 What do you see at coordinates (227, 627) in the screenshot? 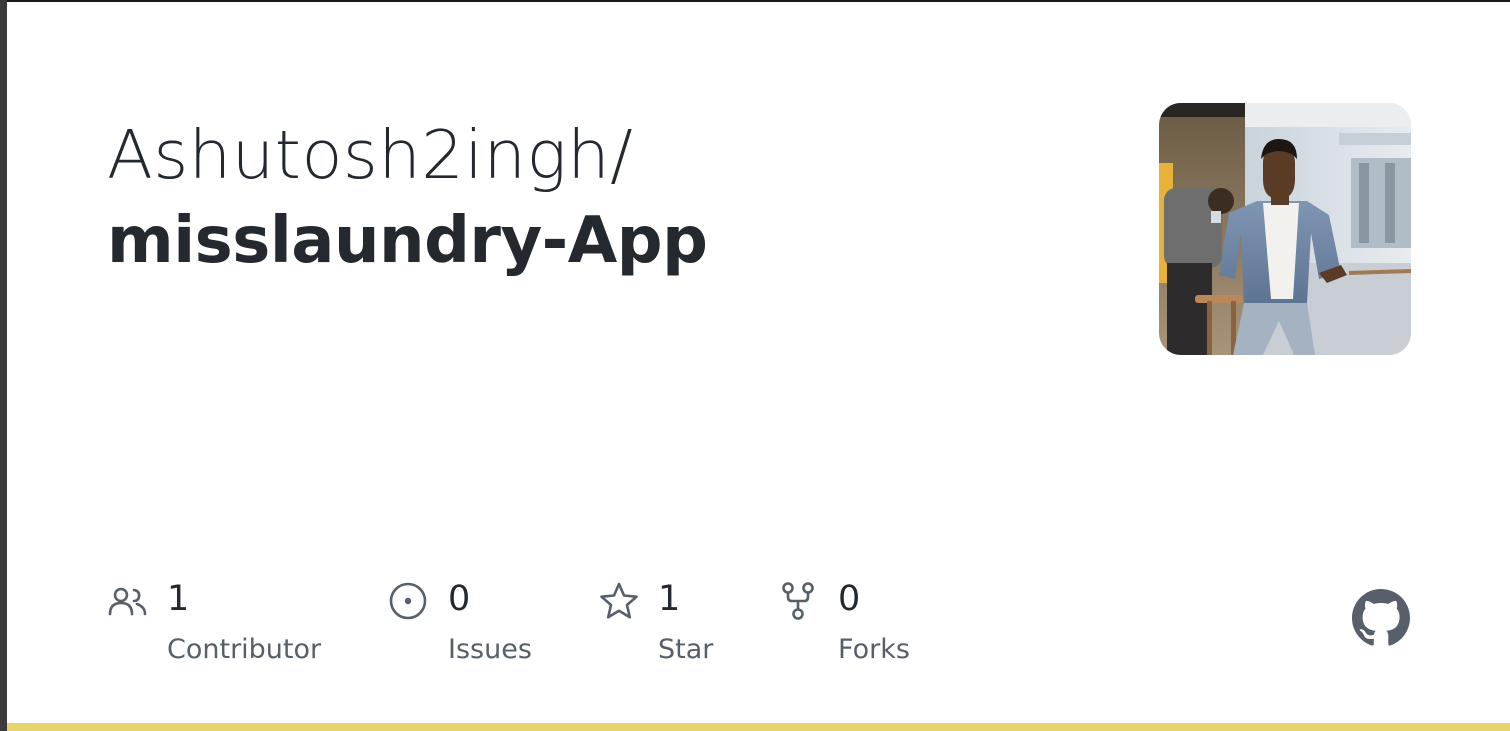
I see `stat-contributors: 1 Contributor` at bounding box center [227, 627].